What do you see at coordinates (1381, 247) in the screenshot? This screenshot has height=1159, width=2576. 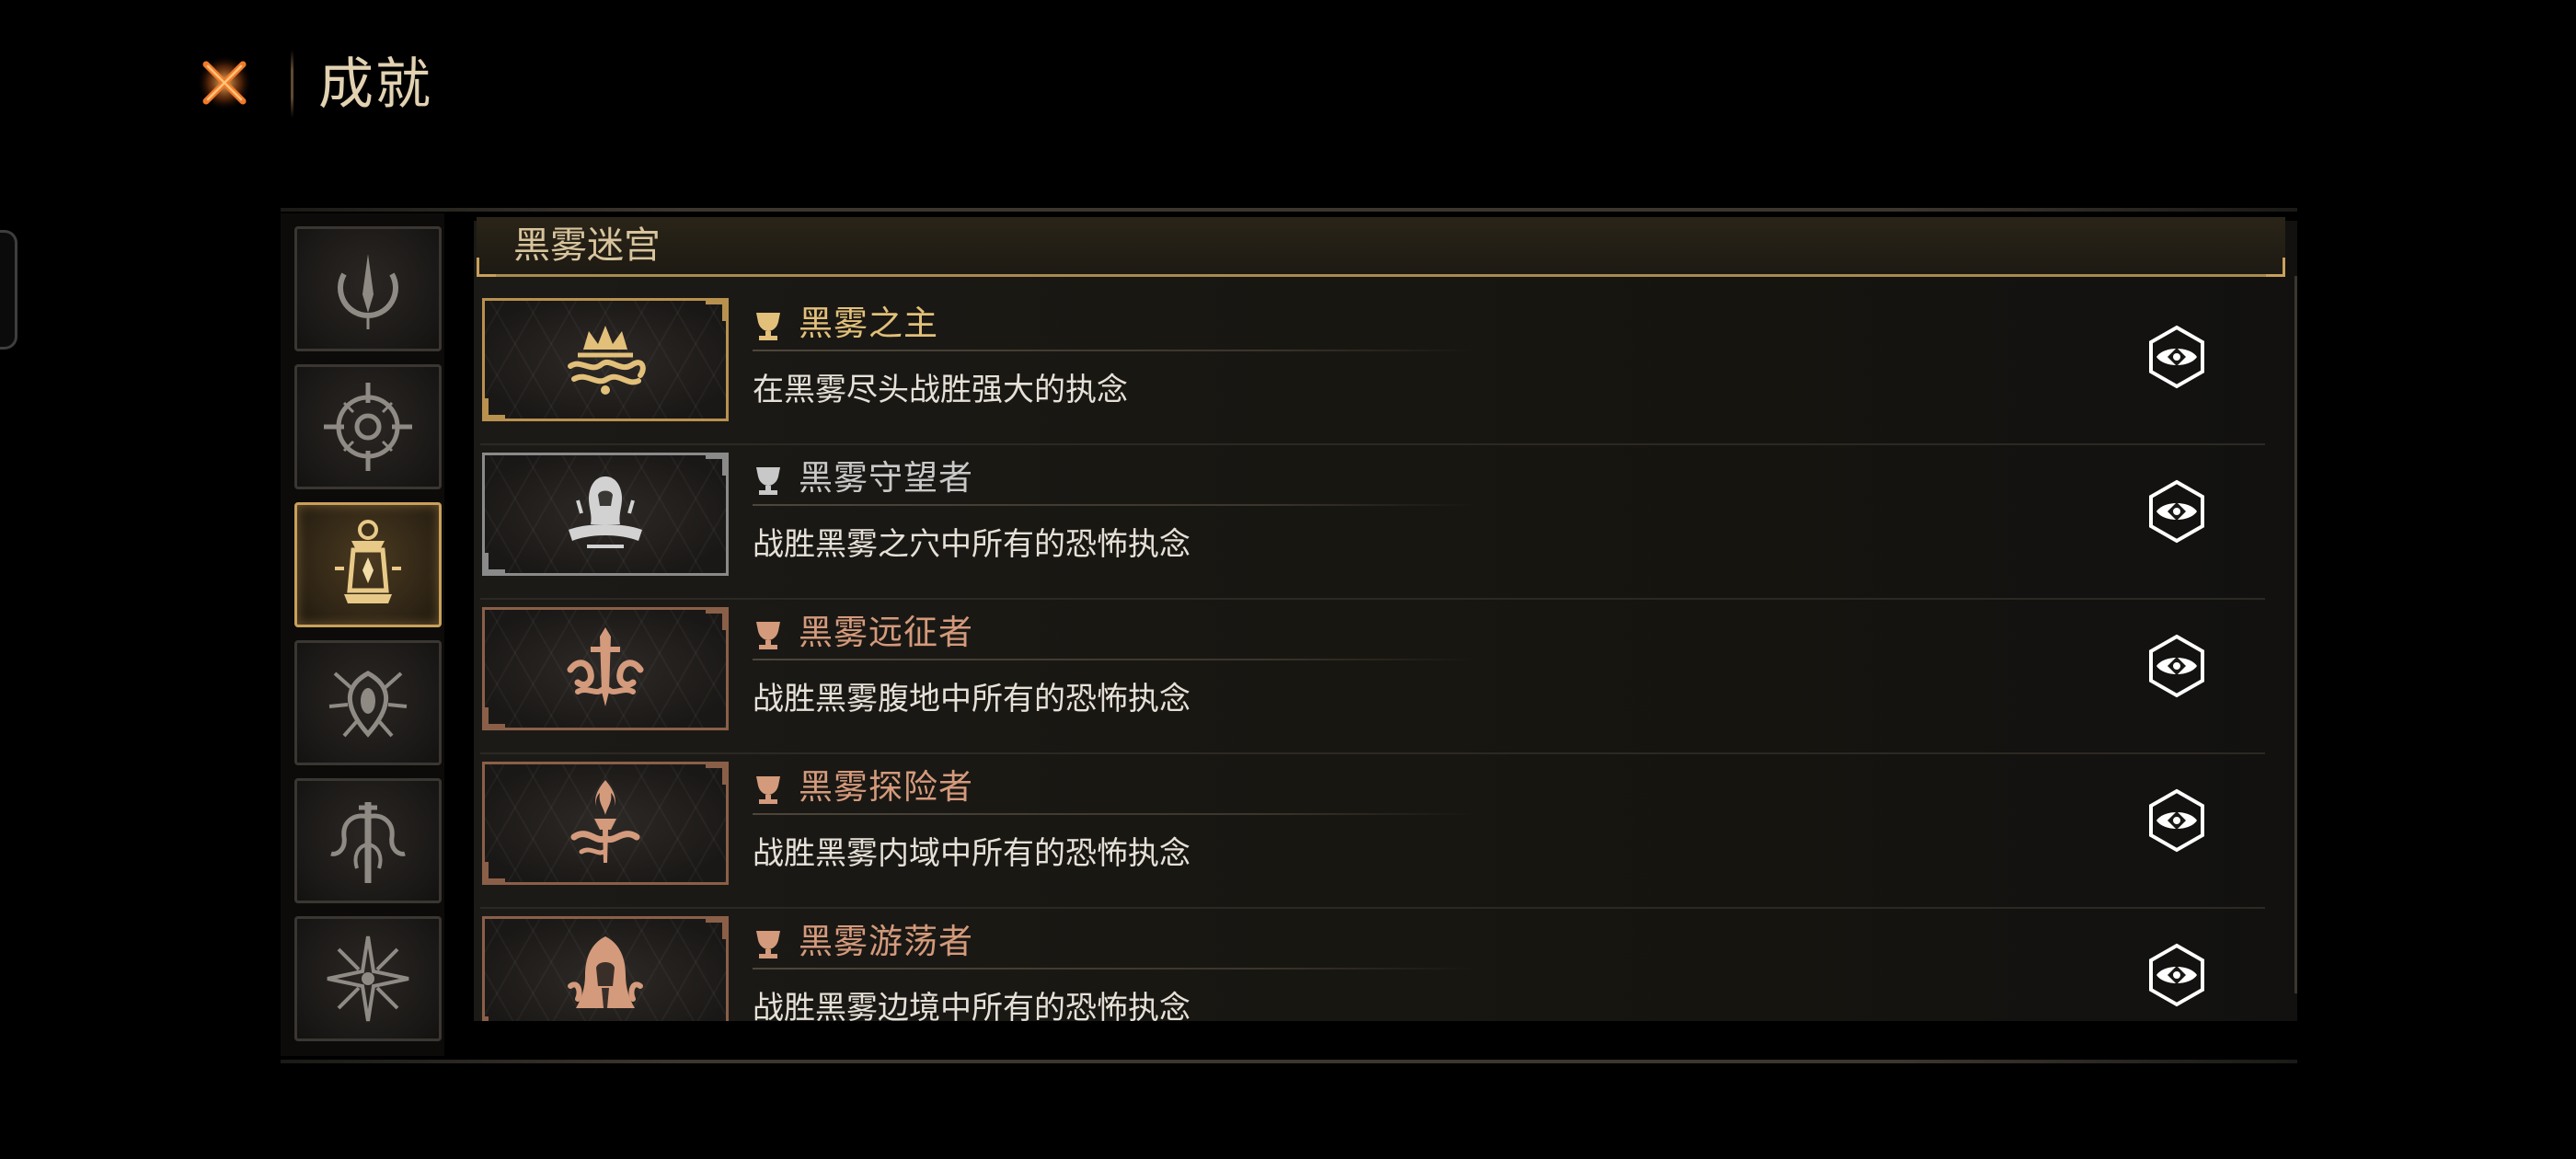 I see `section-header: 黑雾迷宫` at bounding box center [1381, 247].